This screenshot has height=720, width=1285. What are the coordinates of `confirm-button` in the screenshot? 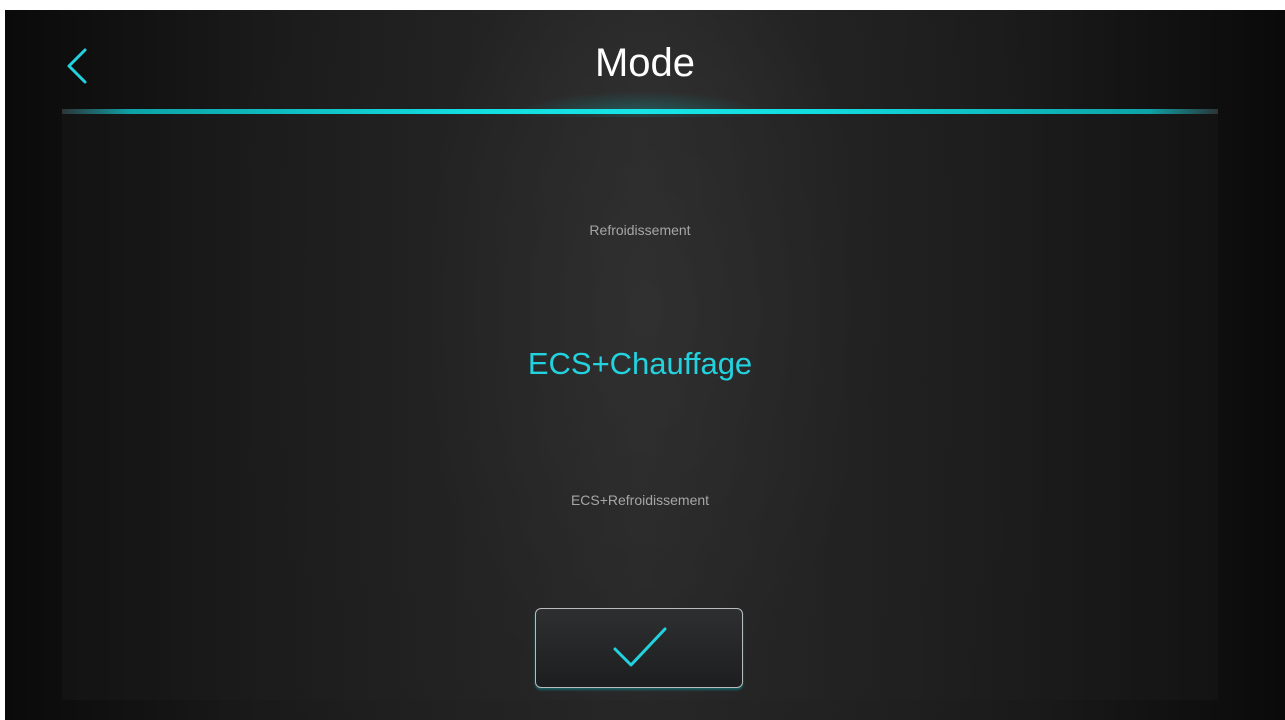 It's located at (639, 648).